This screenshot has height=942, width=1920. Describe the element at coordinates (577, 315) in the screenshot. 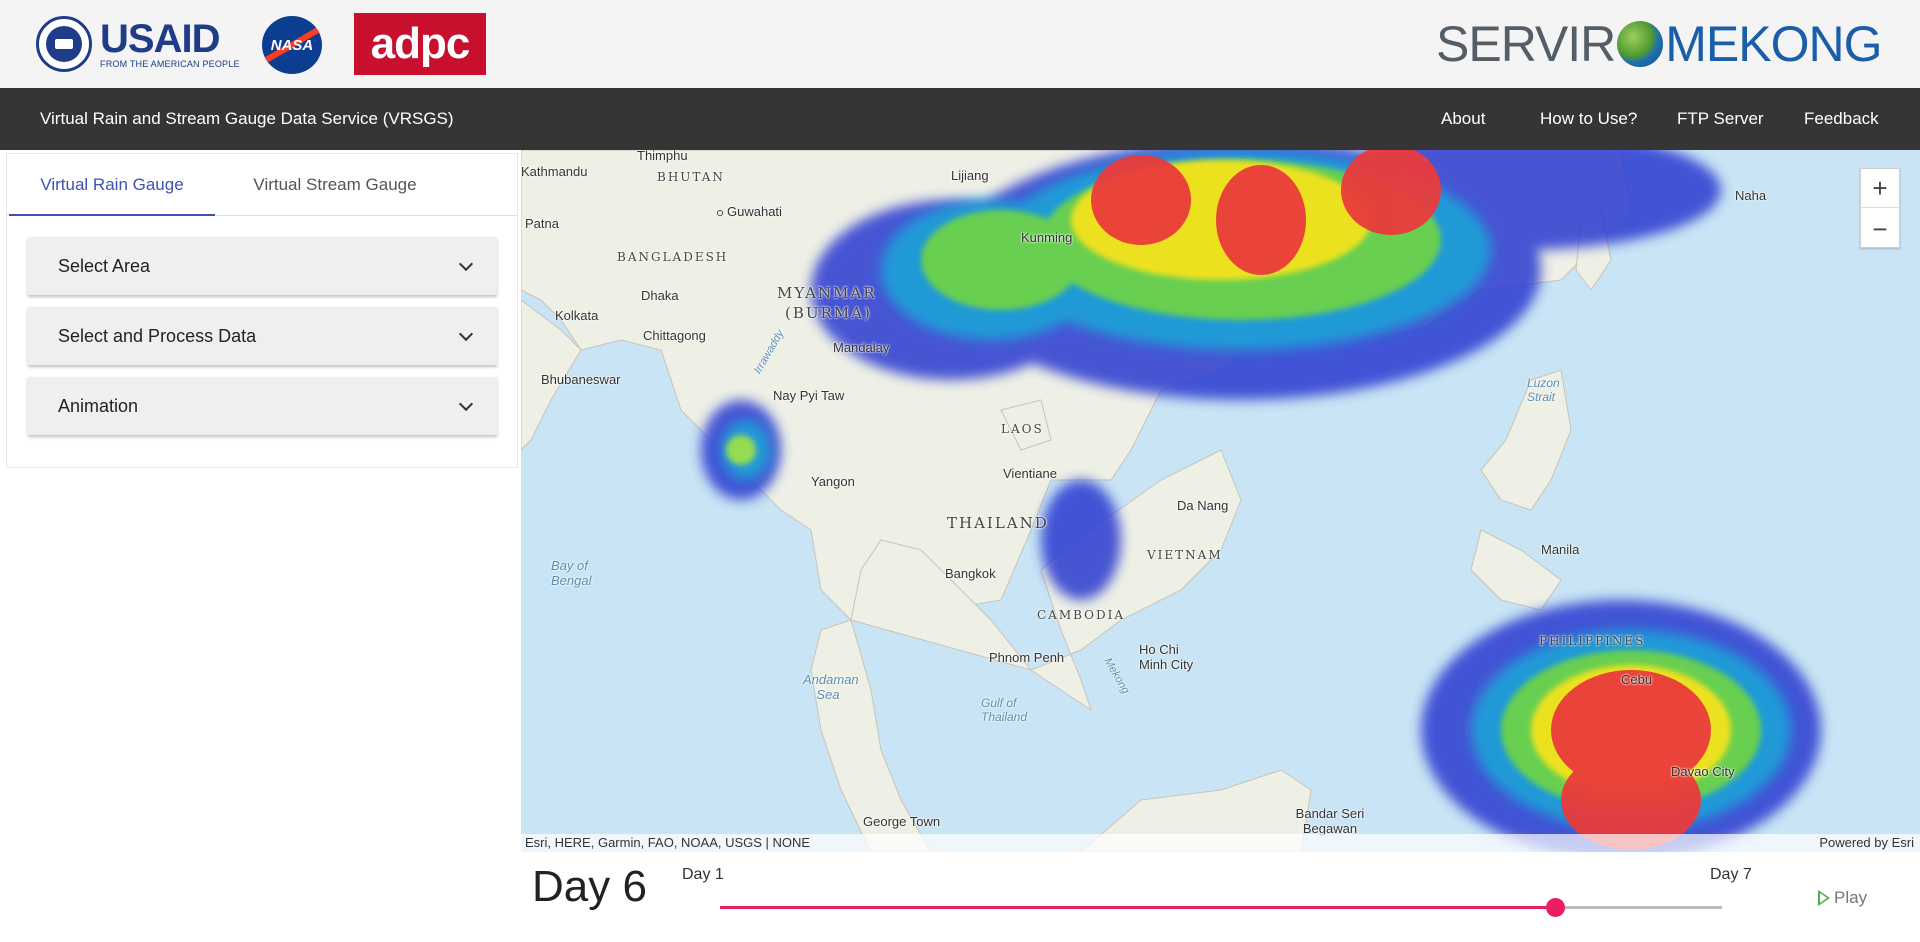

I see `place-label: Kolkata` at that location.